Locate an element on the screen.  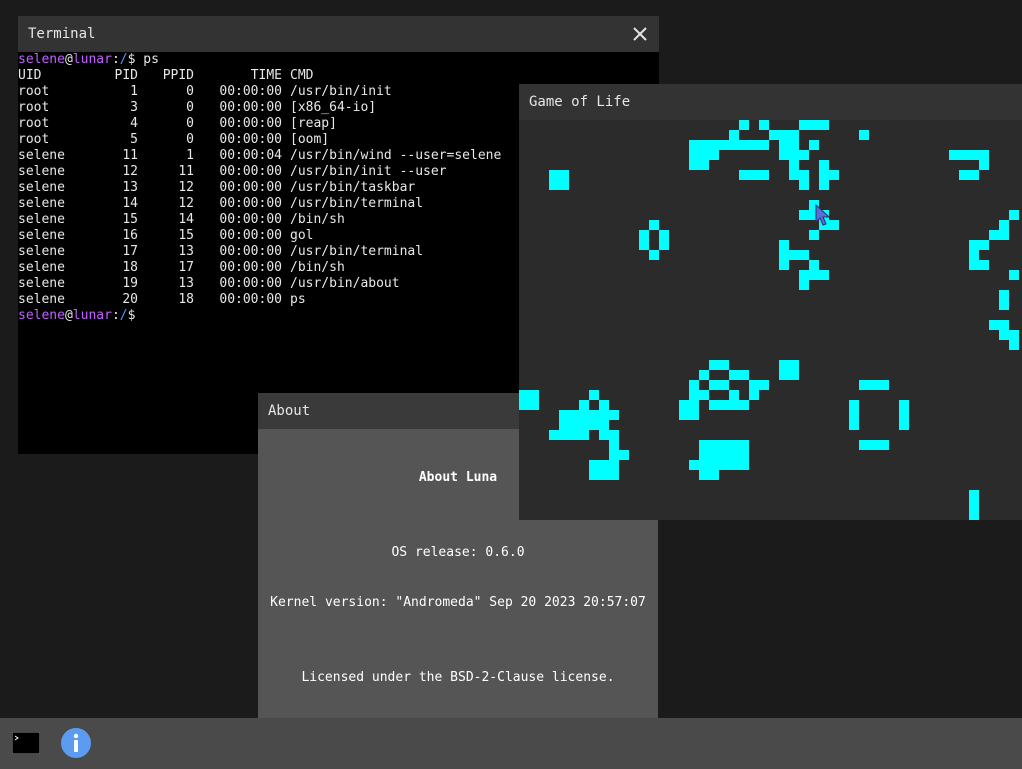
ps-cell-time: 00:00:04 is located at coordinates (250, 155).